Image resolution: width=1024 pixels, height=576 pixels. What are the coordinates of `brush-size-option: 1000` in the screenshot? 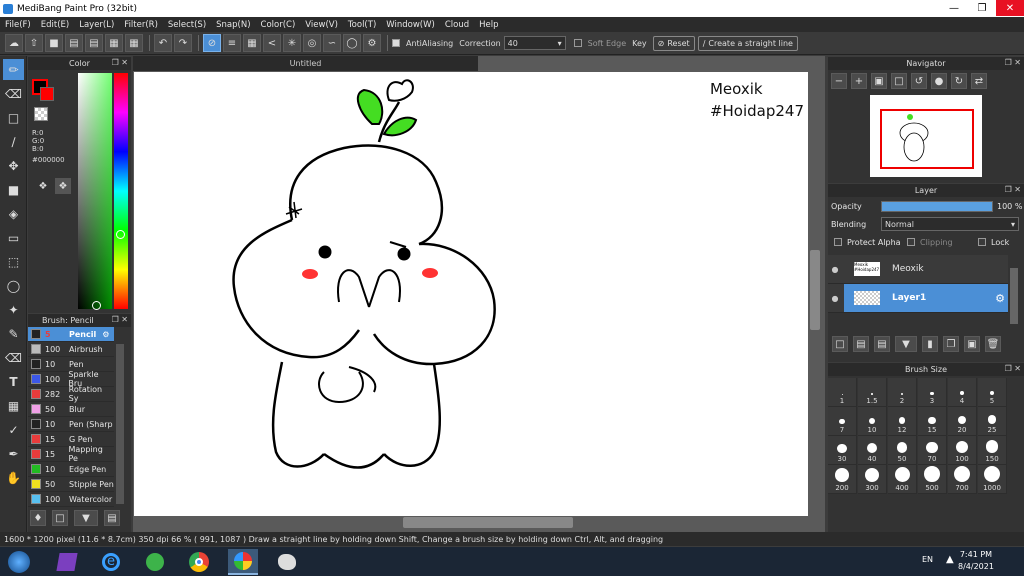 It's located at (992, 479).